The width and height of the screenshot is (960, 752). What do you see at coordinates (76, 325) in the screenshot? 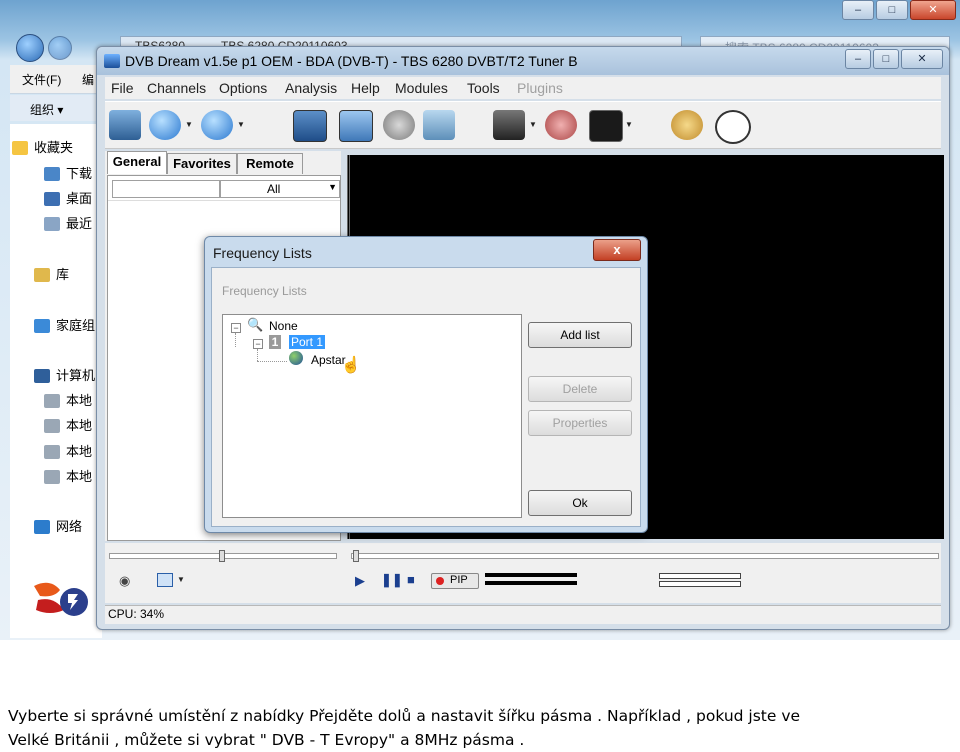
I see `sidebar-item-label: 家庭组` at bounding box center [76, 325].